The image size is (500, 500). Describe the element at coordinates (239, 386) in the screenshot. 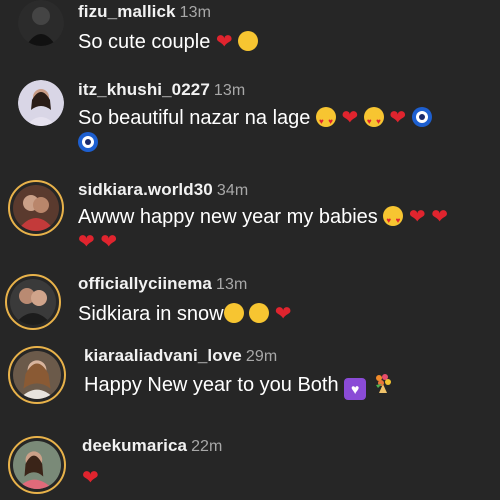

I see `comment-text: Happy New year to you Both ♥` at that location.